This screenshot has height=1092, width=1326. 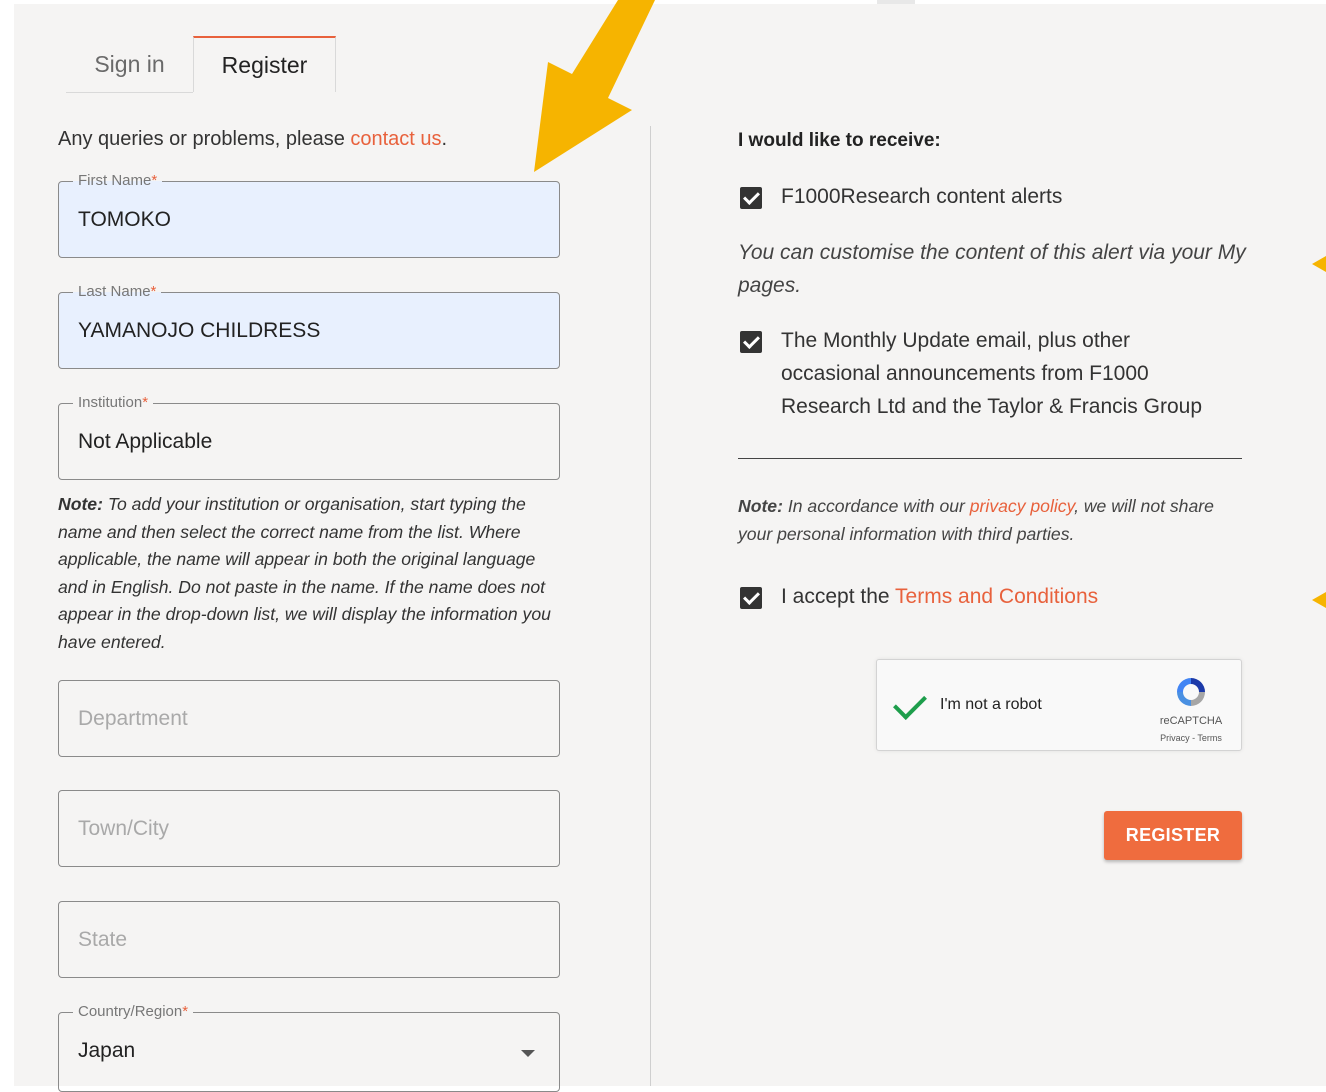 What do you see at coordinates (751, 342) in the screenshot?
I see `monthly-update-checkbox` at bounding box center [751, 342].